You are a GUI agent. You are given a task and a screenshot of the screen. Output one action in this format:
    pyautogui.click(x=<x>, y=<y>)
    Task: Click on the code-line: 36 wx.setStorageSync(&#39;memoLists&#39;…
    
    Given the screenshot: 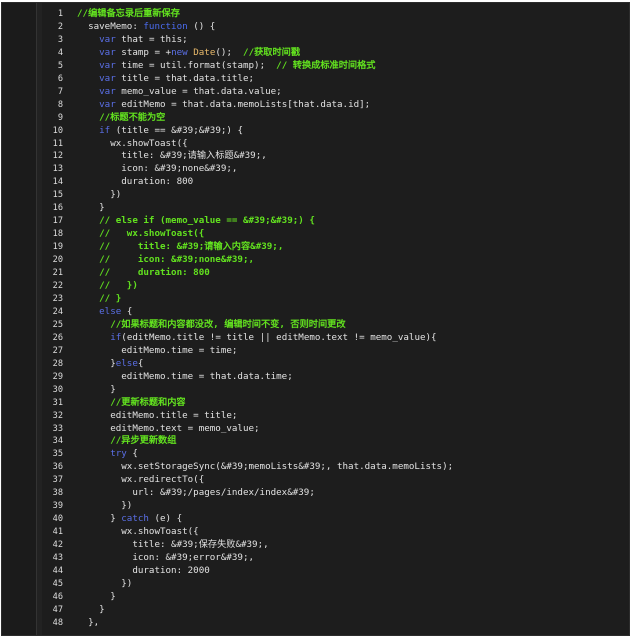 What is the action you would take?
    pyautogui.click(x=333, y=467)
    